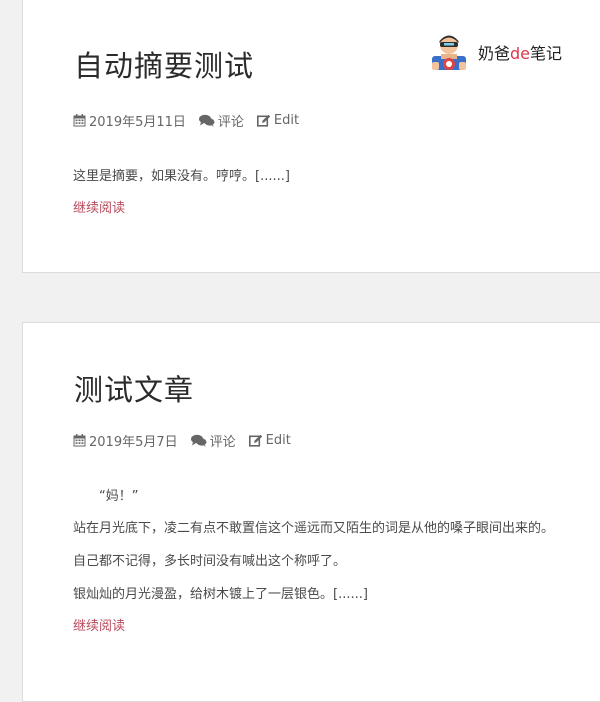 Image resolution: width=600 pixels, height=702 pixels. Describe the element at coordinates (181, 176) in the screenshot. I see `post-excerpt: 这里是摘要，如果没有。哼哼。[......]` at that location.